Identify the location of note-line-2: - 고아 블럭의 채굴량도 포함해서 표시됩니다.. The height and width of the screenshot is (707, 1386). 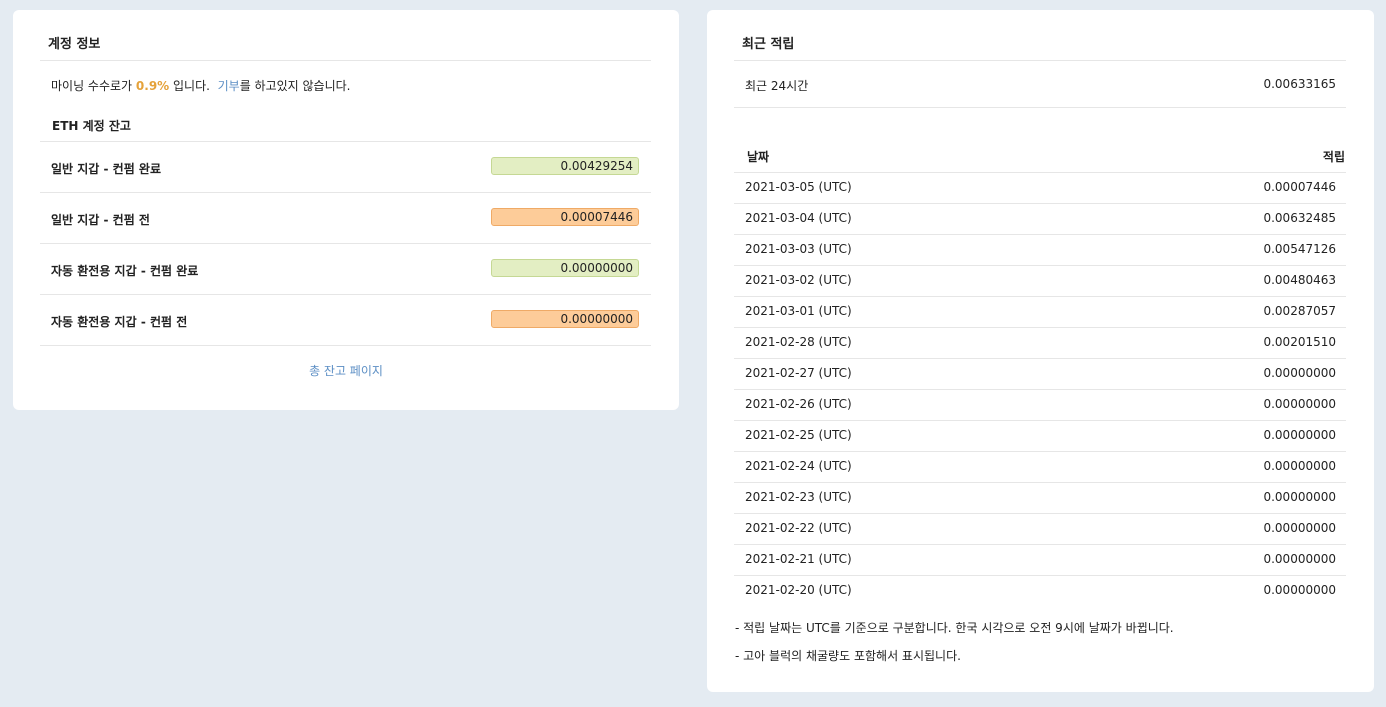
(848, 656).